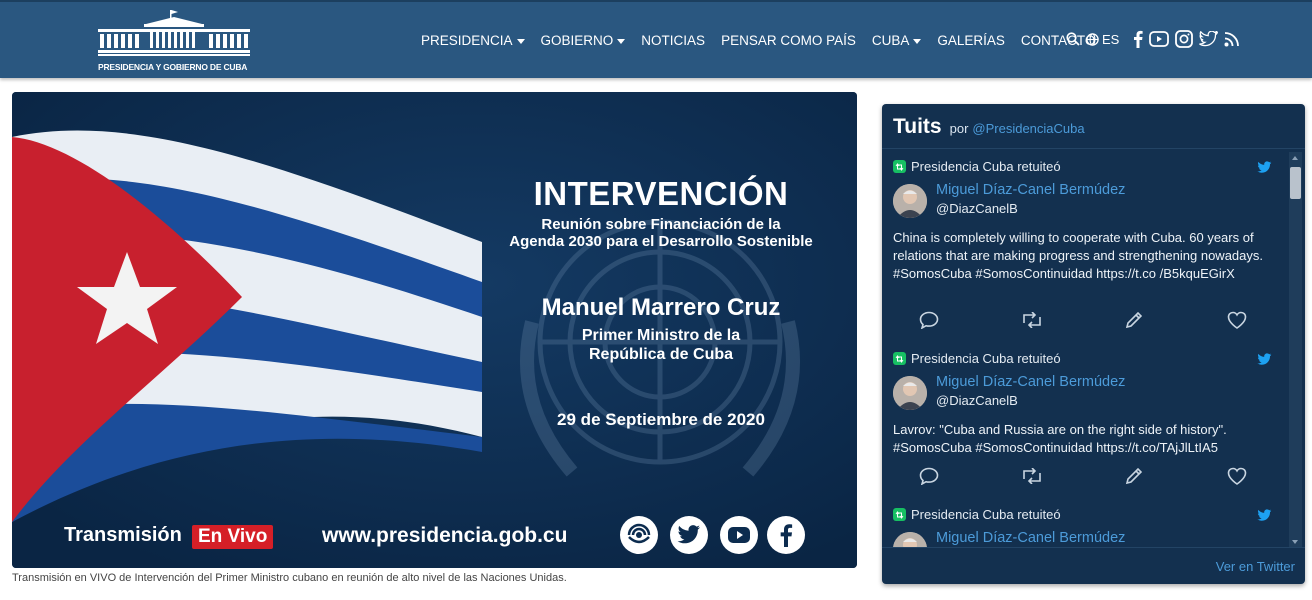  What do you see at coordinates (1184, 39) in the screenshot?
I see `instagram-icon` at bounding box center [1184, 39].